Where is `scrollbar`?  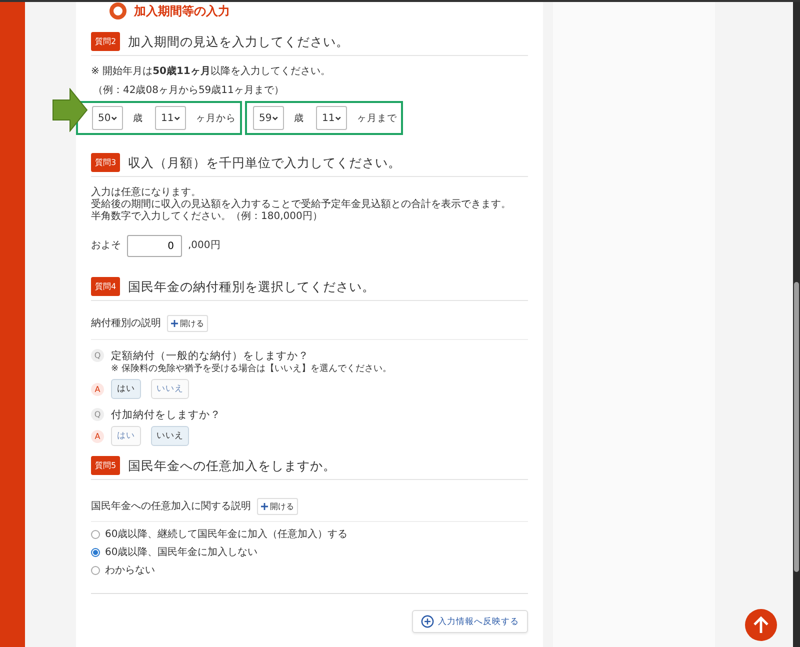
scrollbar is located at coordinates (796, 324).